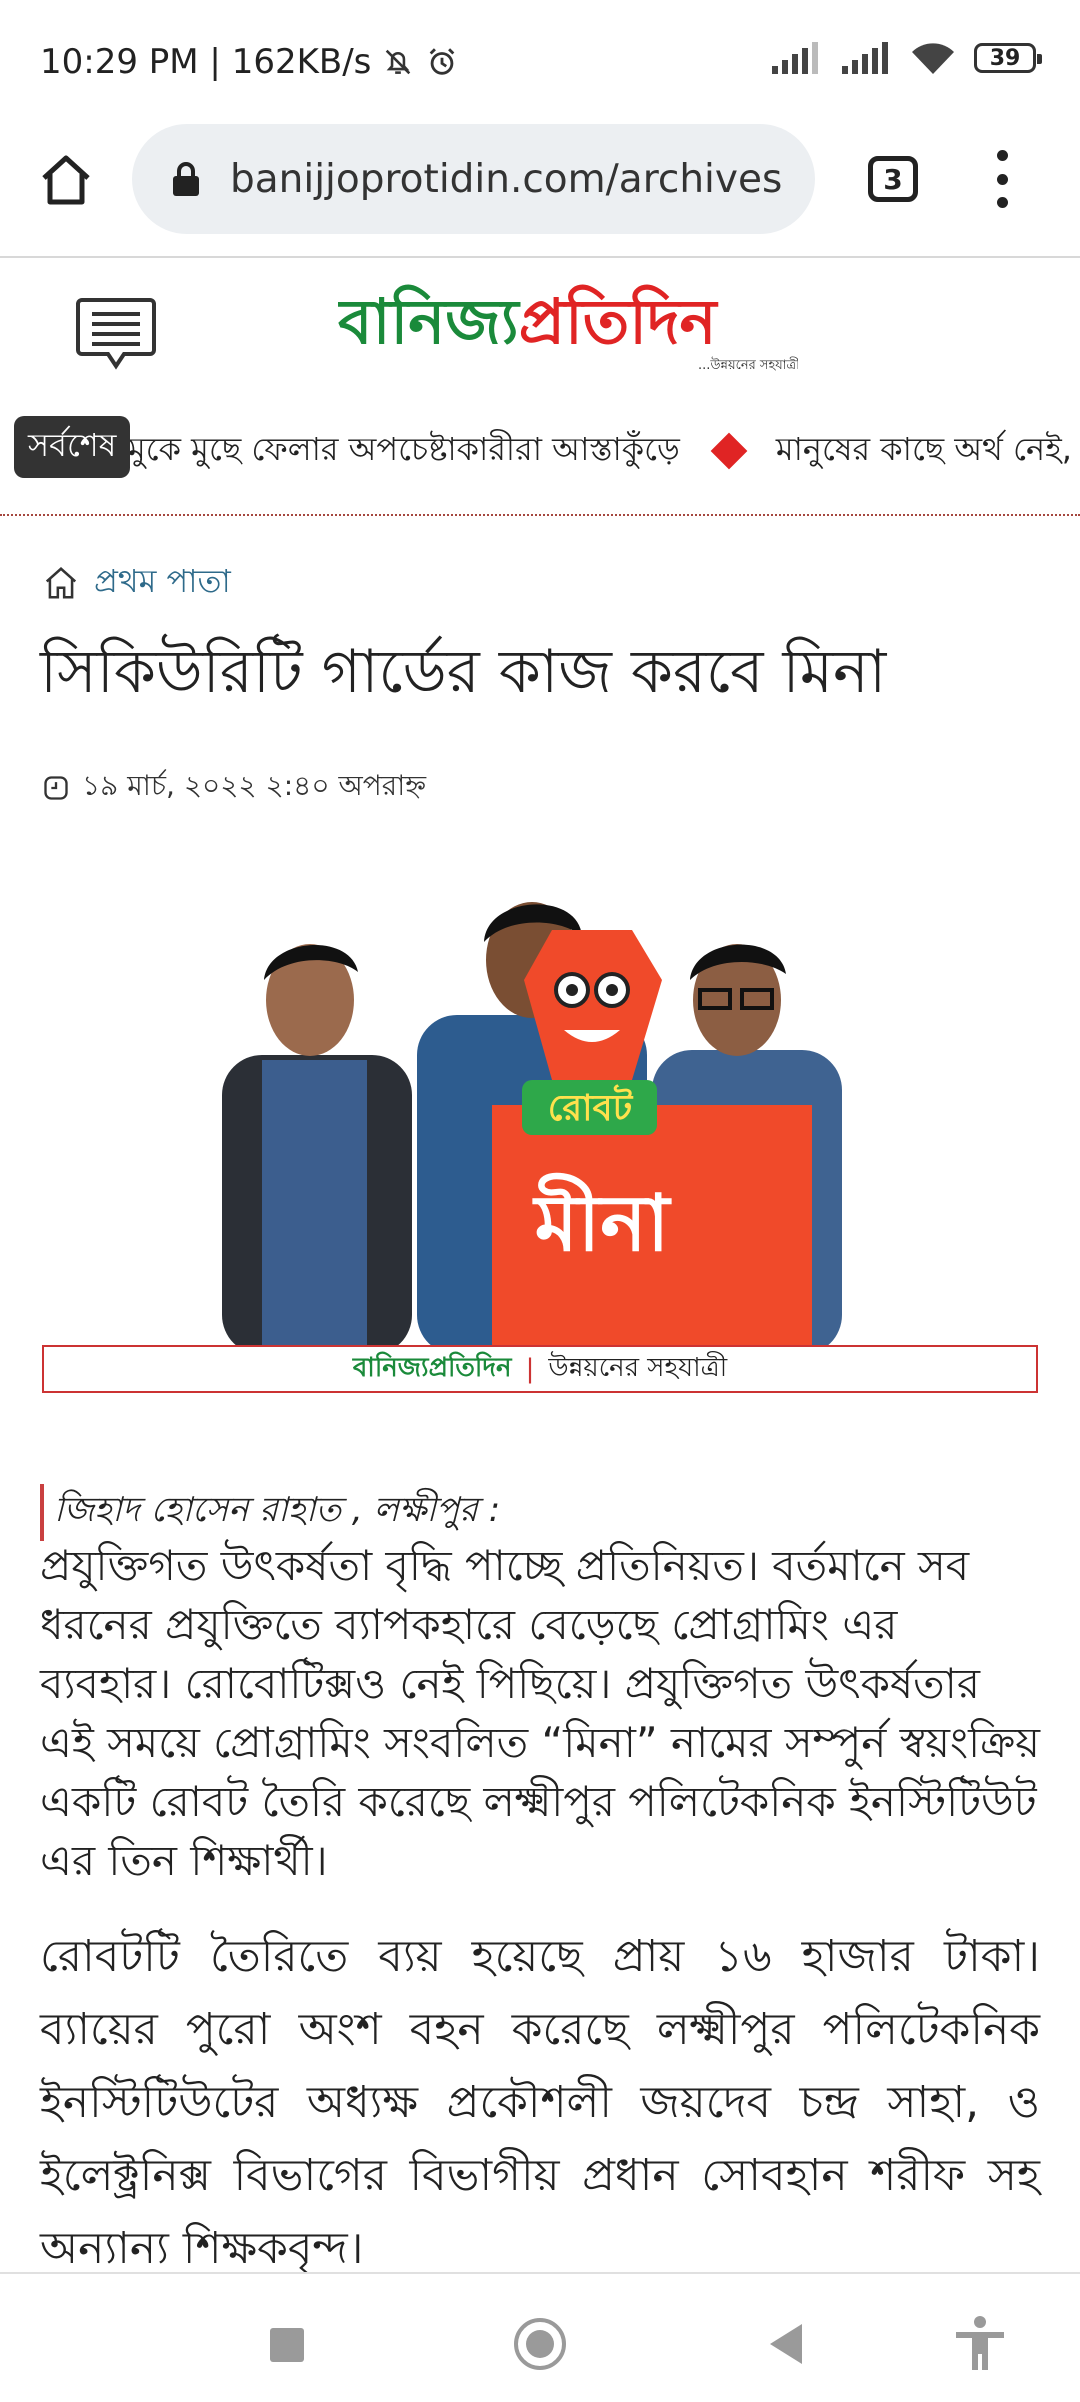  I want to click on accessibility-icon, so click(980, 2344).